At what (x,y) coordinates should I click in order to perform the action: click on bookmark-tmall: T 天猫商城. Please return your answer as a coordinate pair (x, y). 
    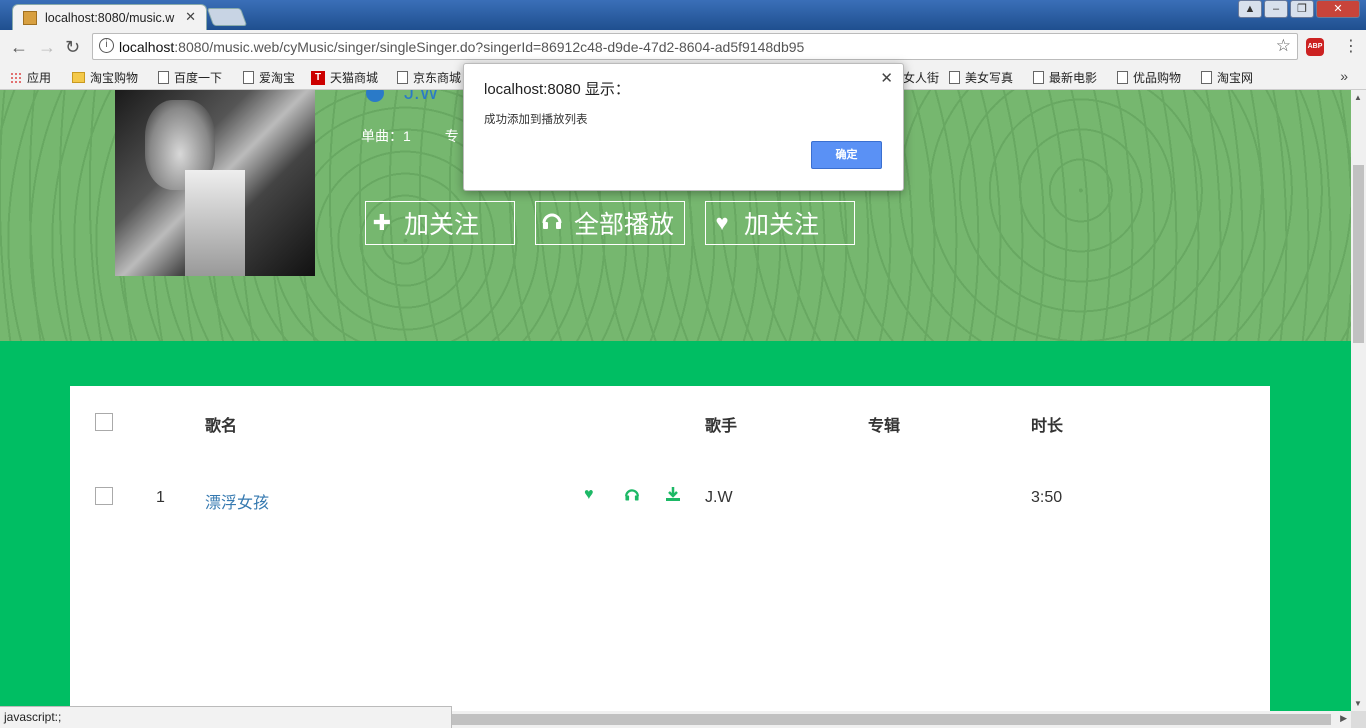
    Looking at the image, I should click on (344, 77).